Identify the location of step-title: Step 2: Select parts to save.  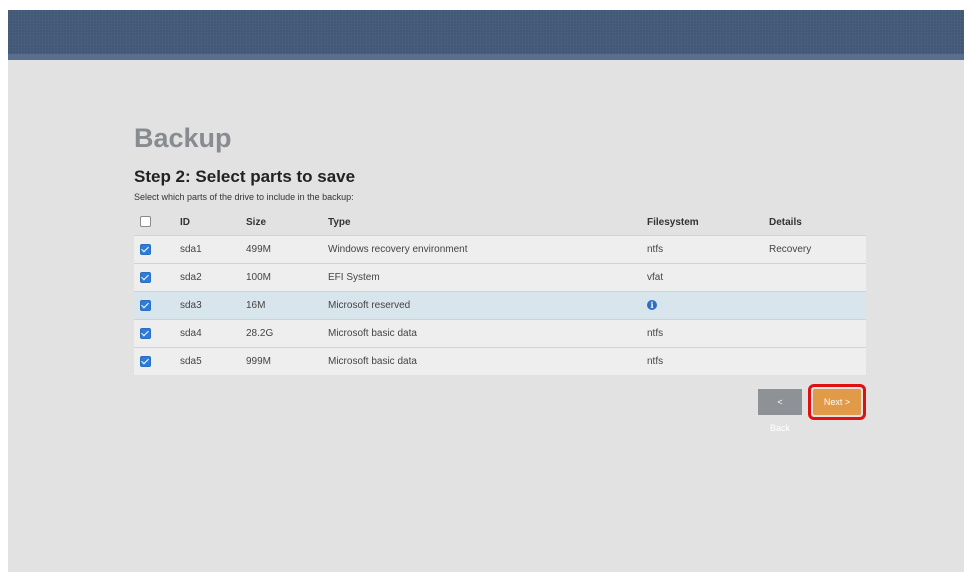
(245, 176).